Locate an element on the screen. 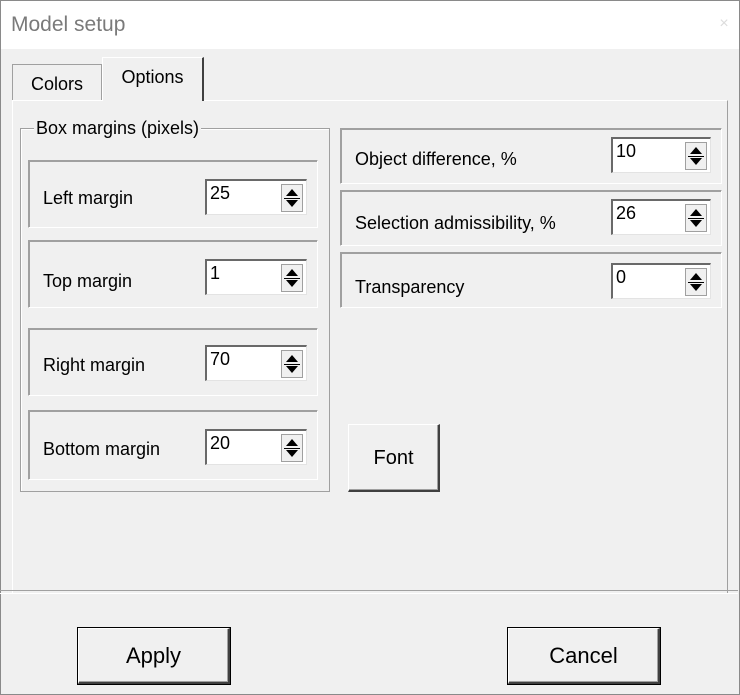 The image size is (740, 695). left-margin-spinner: 25 is located at coordinates (256, 197).